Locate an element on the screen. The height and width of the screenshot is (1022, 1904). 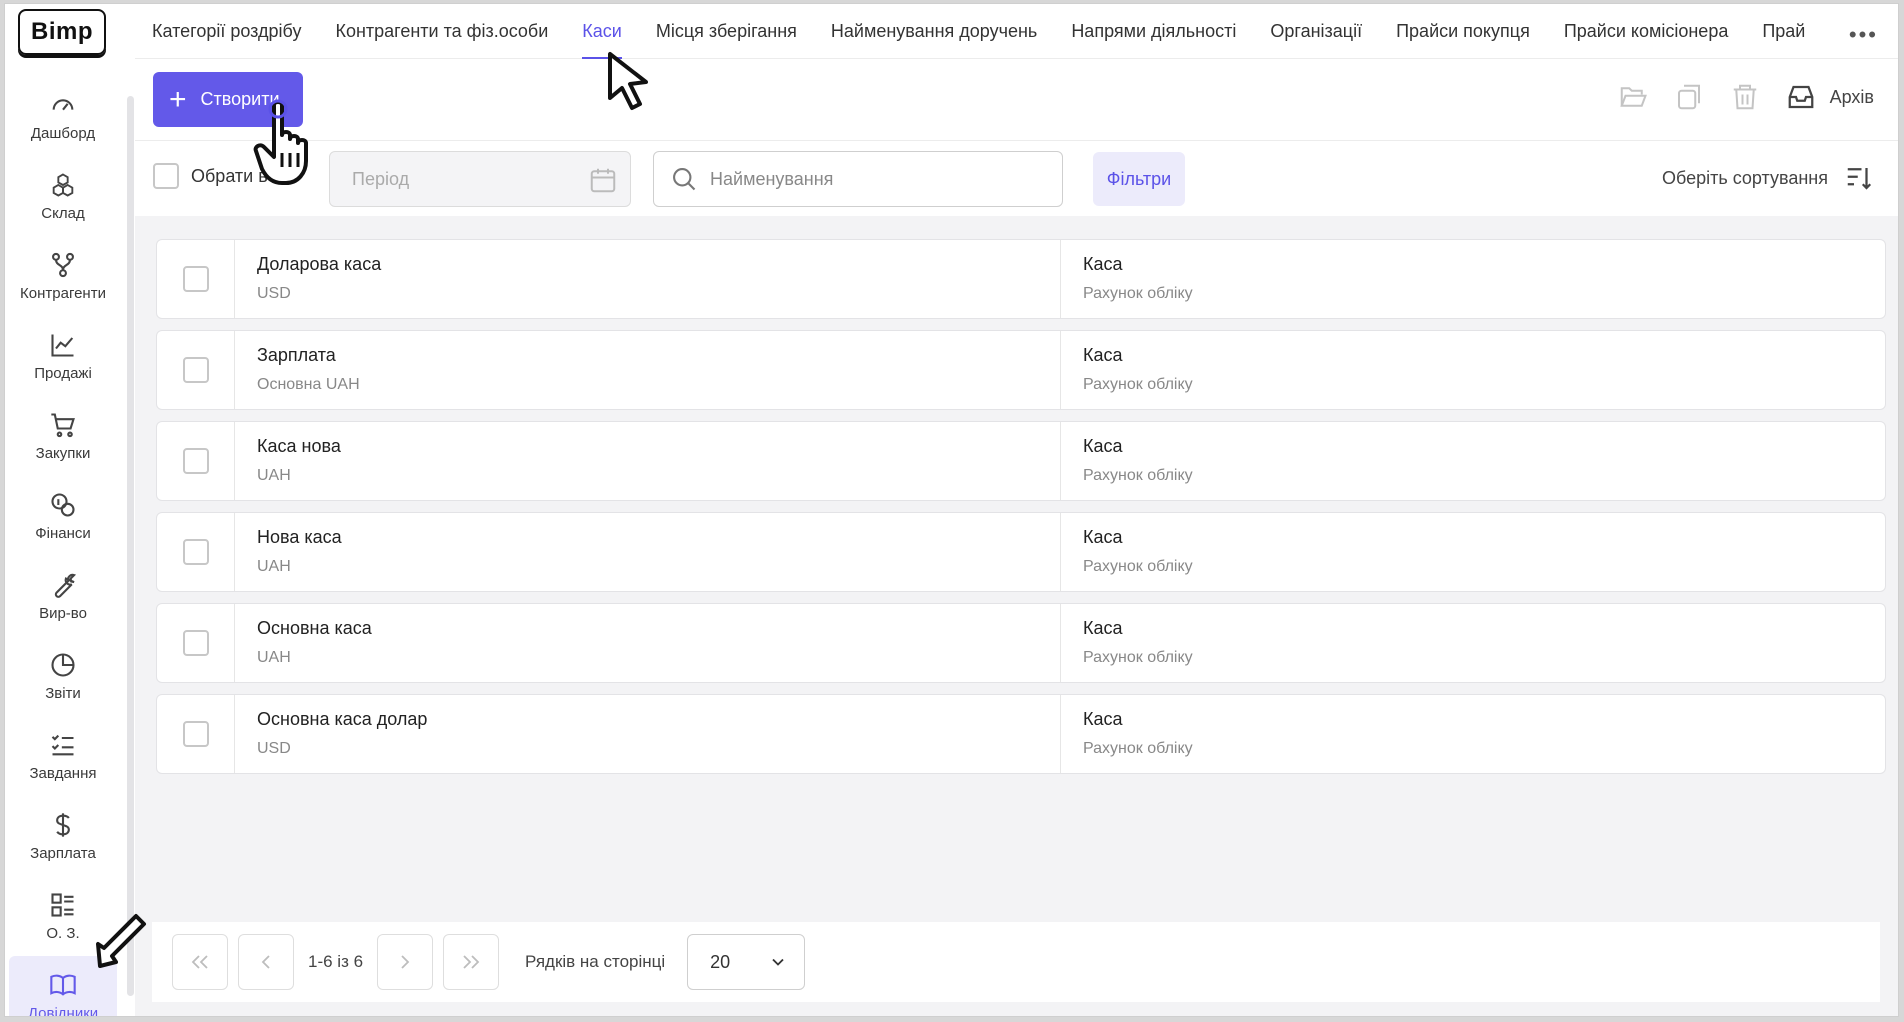
trash-icon is located at coordinates (1745, 97).